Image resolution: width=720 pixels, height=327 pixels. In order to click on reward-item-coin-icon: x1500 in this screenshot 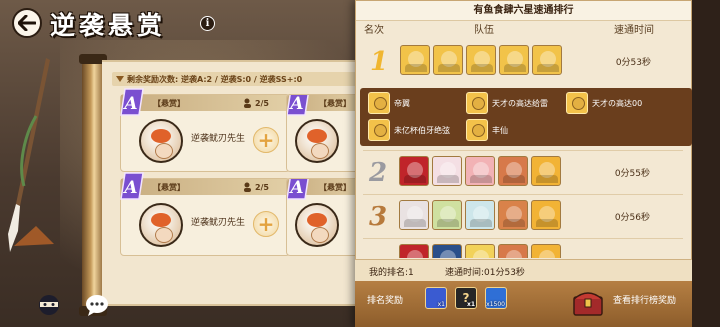, I will do `click(496, 298)`.